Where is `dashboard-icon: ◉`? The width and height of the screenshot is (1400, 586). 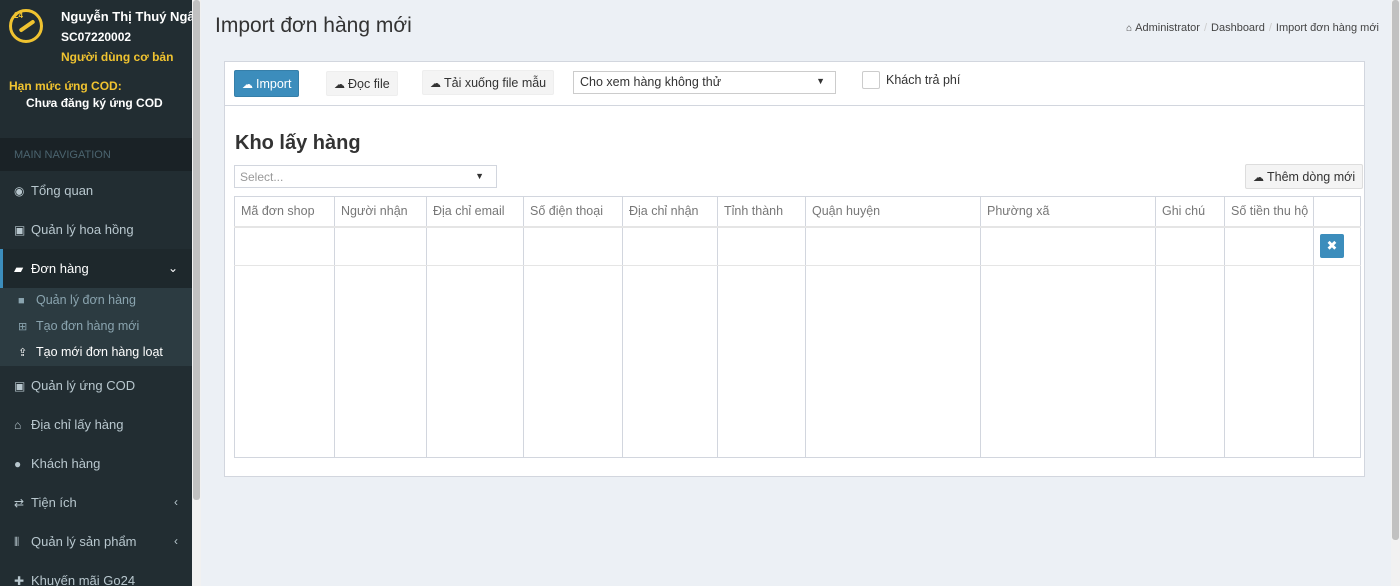
dashboard-icon: ◉ is located at coordinates (19, 191).